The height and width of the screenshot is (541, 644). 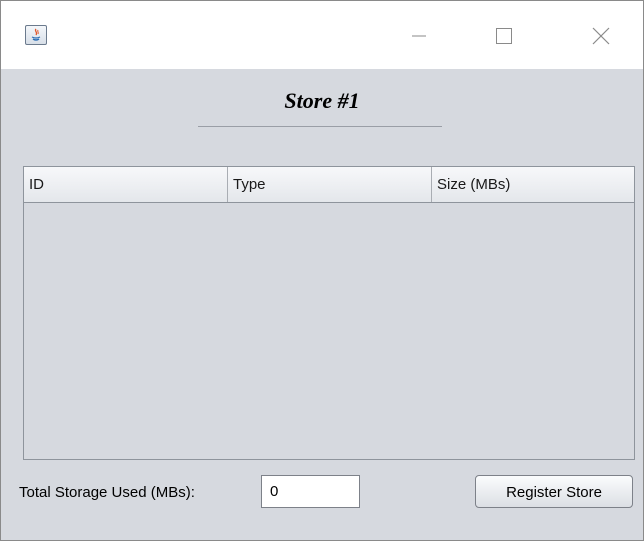 What do you see at coordinates (320, 126) in the screenshot?
I see `title-separator` at bounding box center [320, 126].